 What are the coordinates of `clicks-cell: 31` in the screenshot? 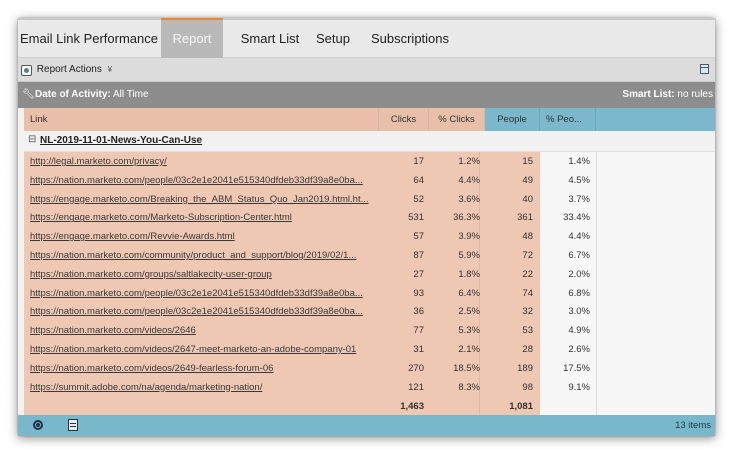 It's located at (418, 349).